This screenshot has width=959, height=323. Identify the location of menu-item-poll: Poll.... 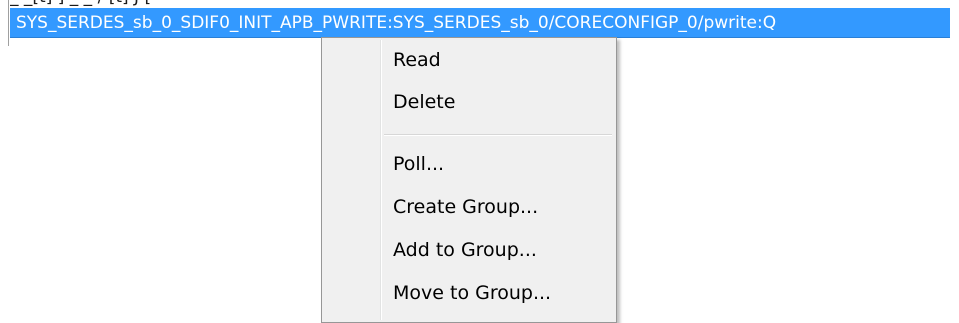
(469, 164).